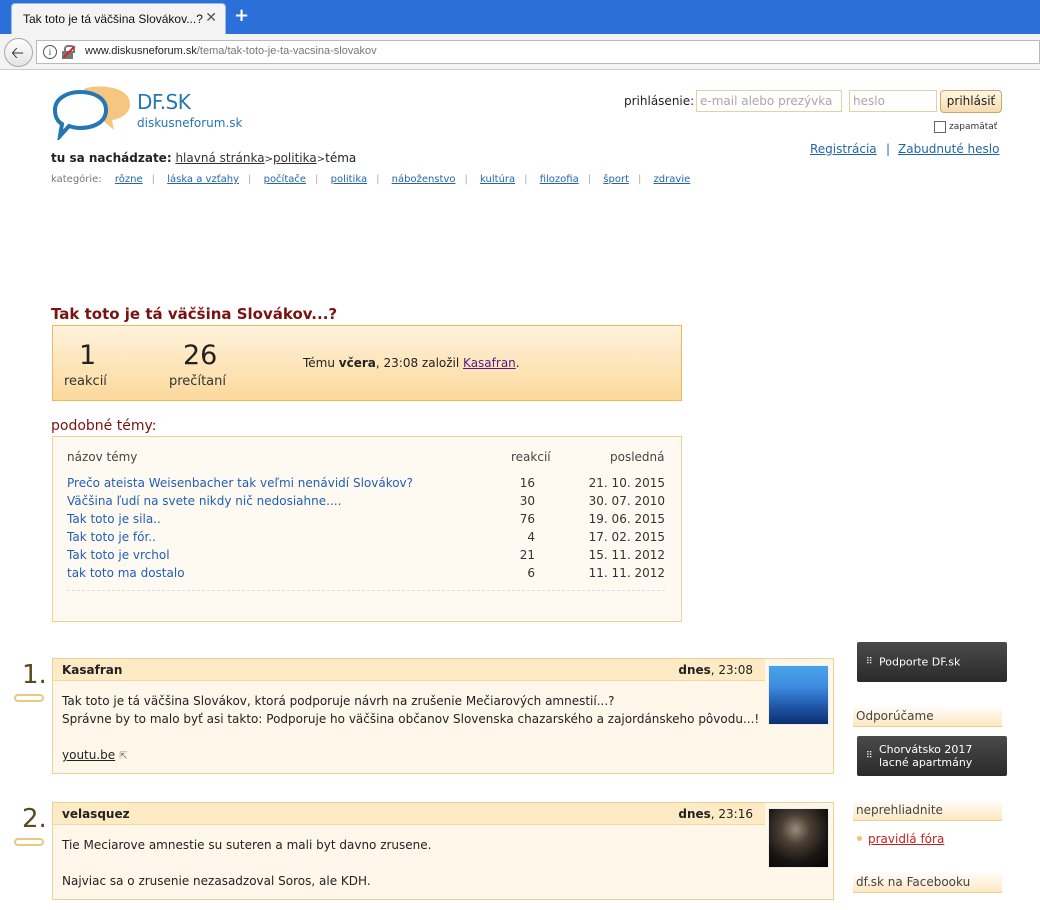 The height and width of the screenshot is (910, 1040). Describe the element at coordinates (869, 756) in the screenshot. I see `grid-dots-icon: ⠿` at that location.